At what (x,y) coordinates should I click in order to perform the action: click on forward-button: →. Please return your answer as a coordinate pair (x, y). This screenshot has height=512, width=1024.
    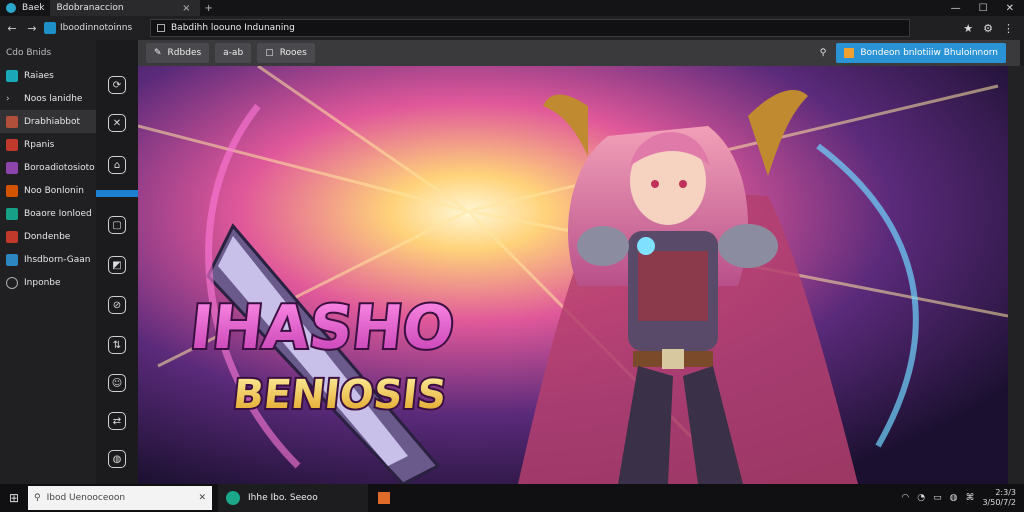
    Looking at the image, I should click on (32, 28).